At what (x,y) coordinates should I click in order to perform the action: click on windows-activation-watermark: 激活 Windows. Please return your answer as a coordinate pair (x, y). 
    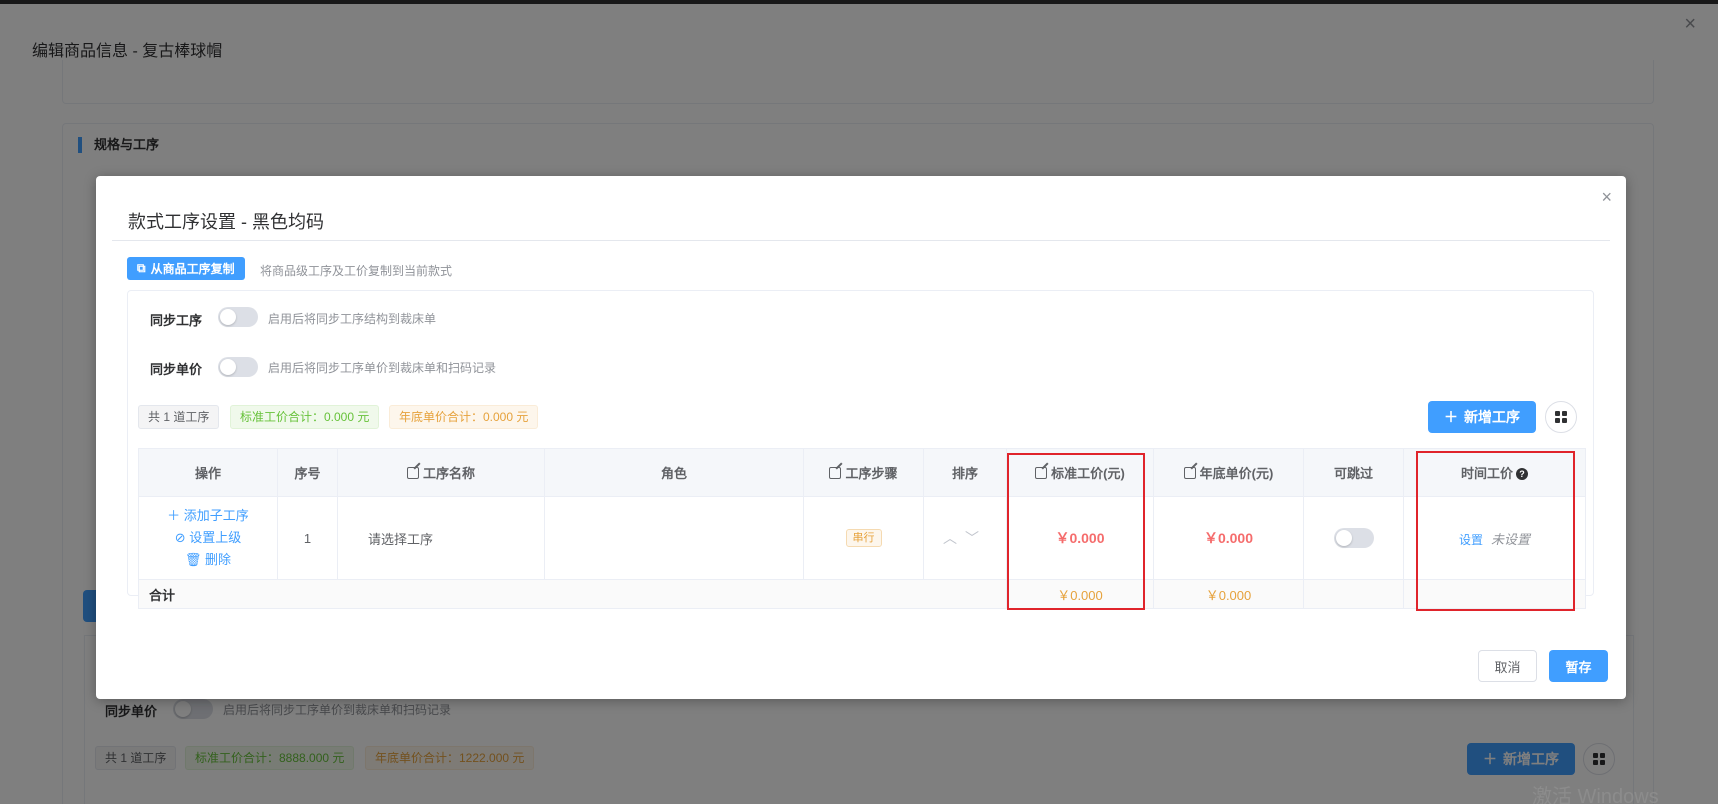
    Looking at the image, I should click on (1595, 795).